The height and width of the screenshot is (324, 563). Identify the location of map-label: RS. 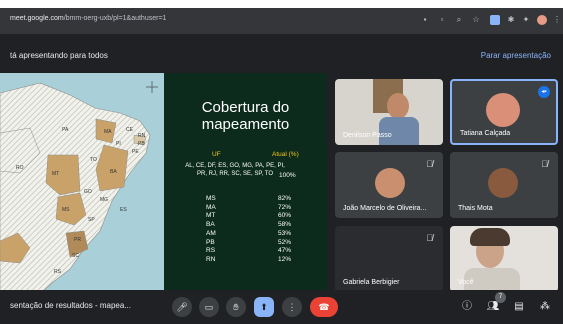
(58, 272).